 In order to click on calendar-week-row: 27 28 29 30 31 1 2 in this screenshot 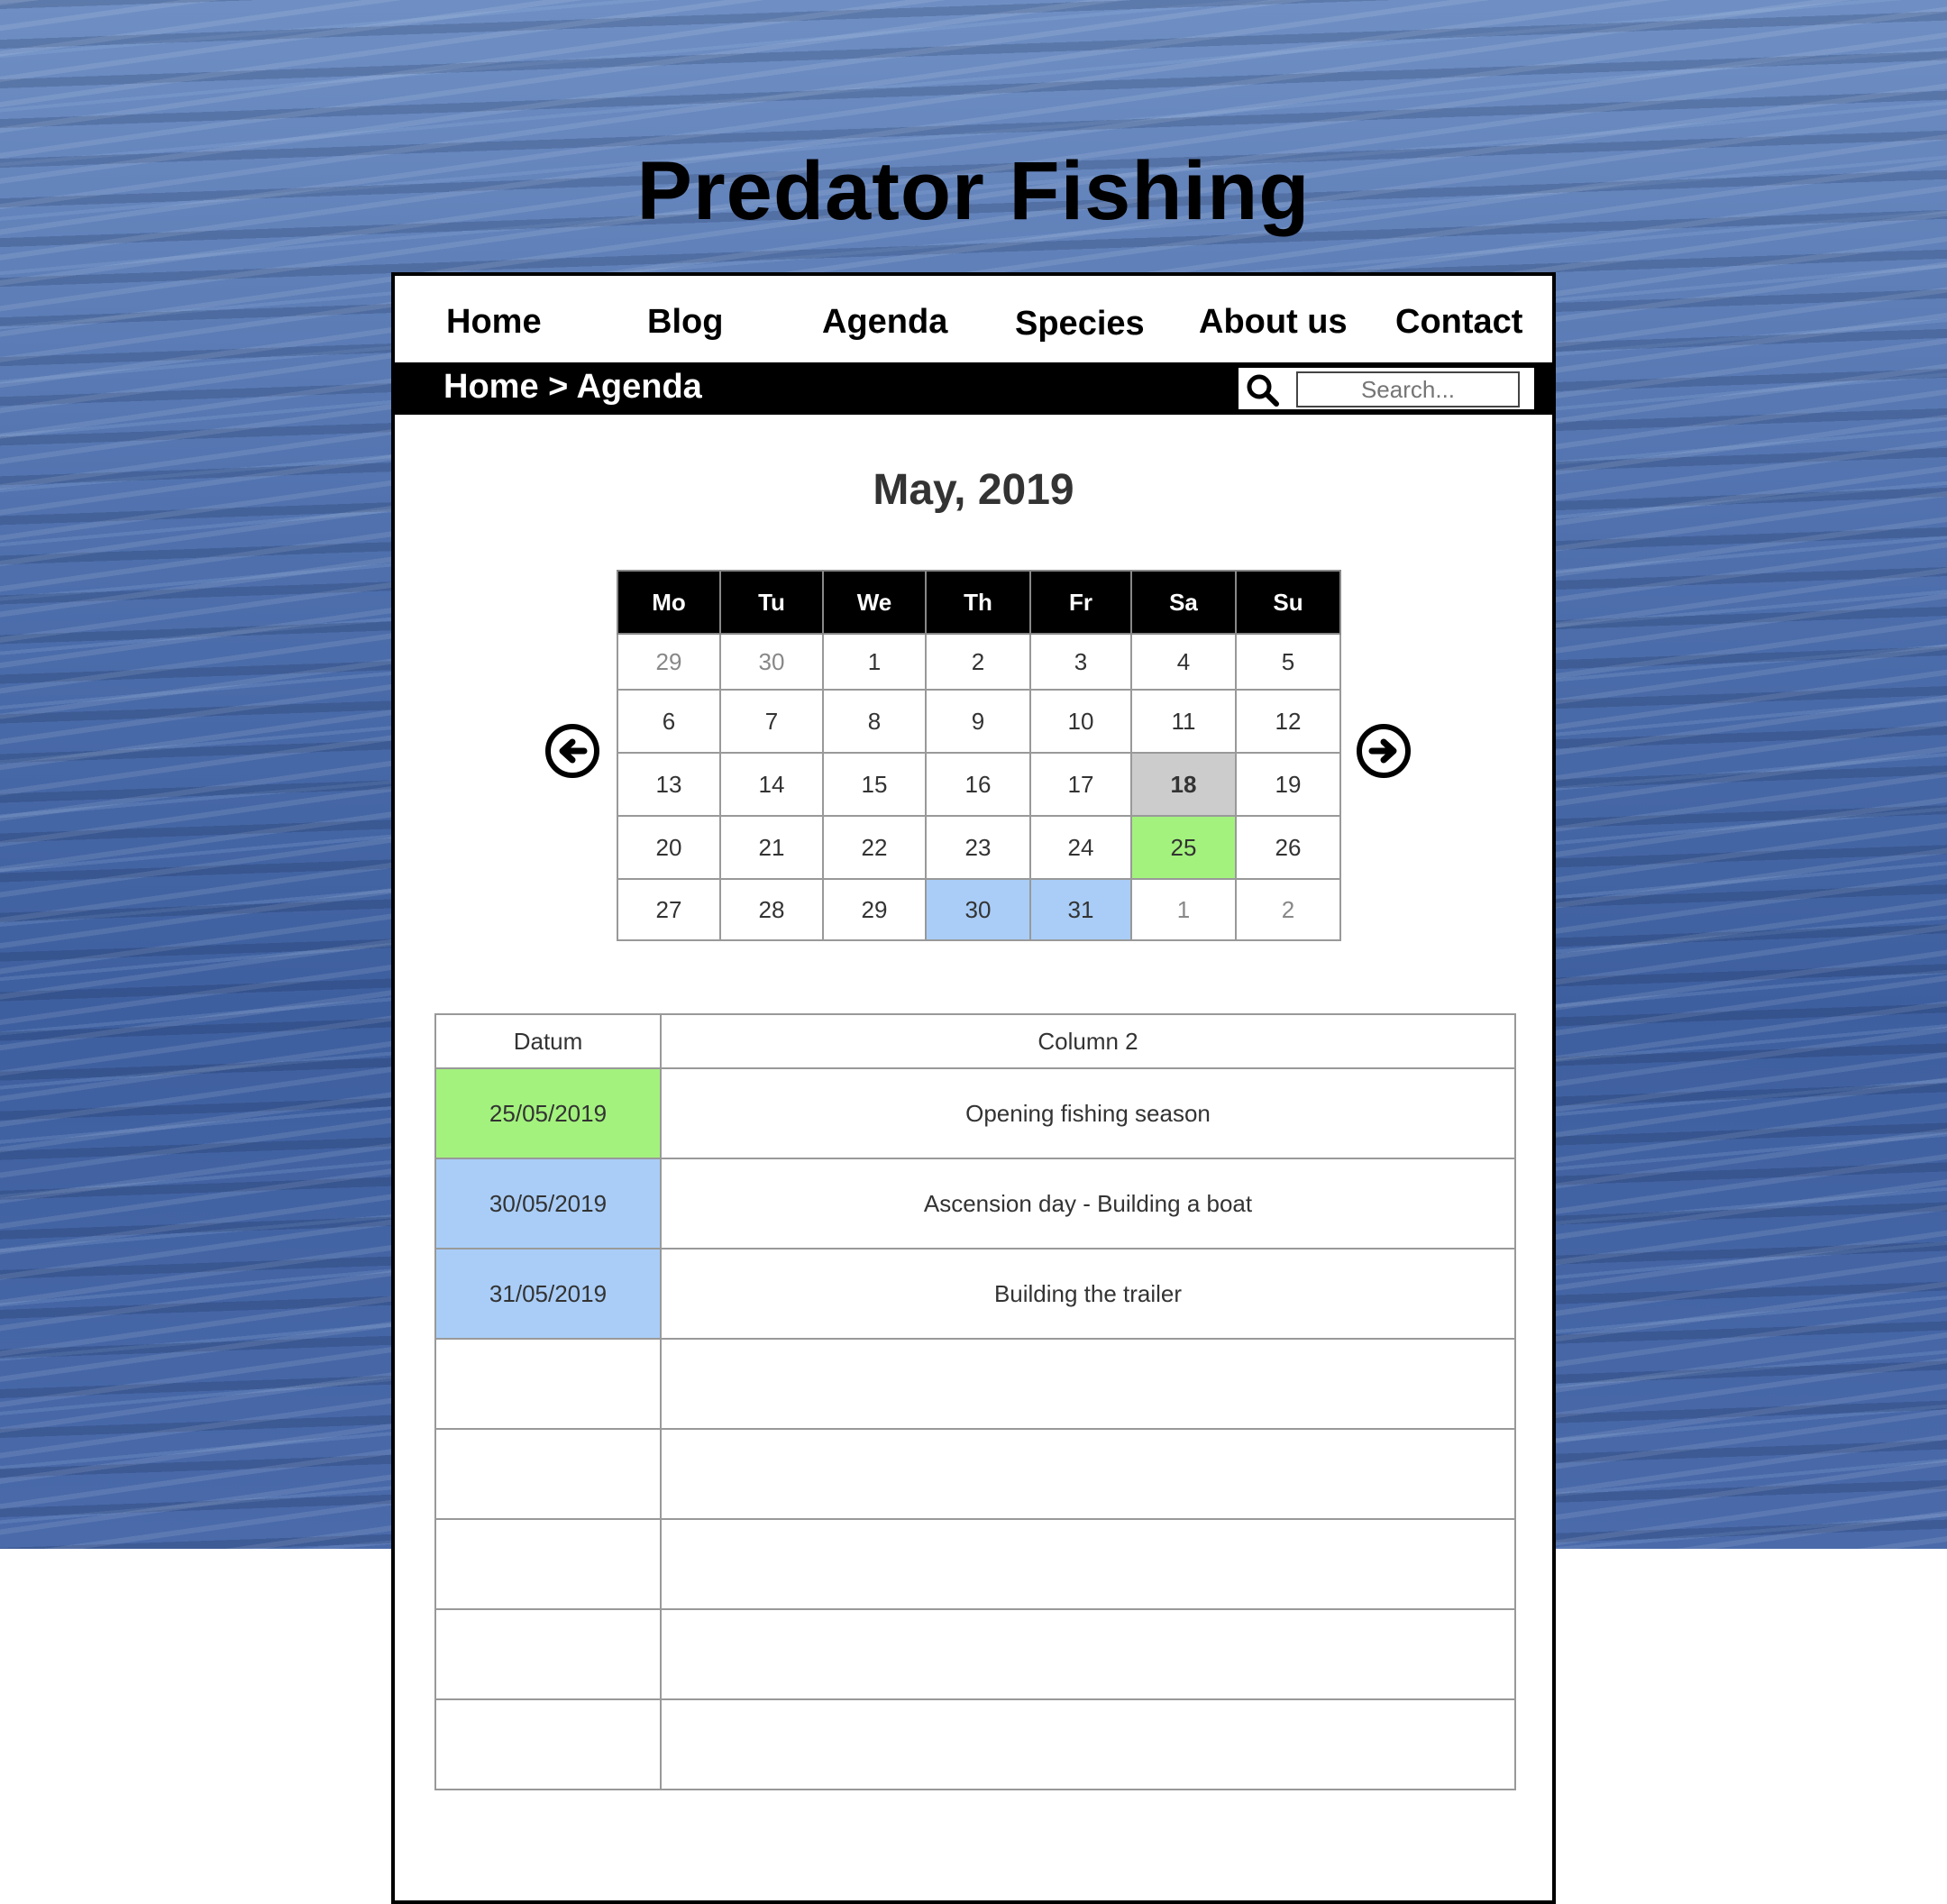, I will do `click(979, 909)`.